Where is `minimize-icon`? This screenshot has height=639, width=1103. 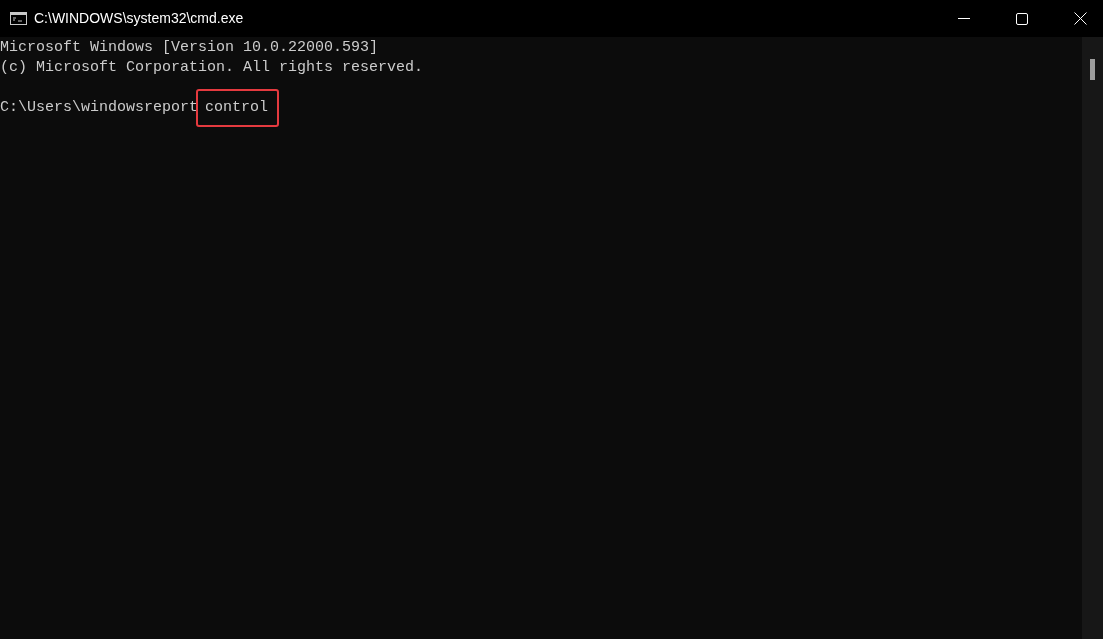
minimize-icon is located at coordinates (964, 18).